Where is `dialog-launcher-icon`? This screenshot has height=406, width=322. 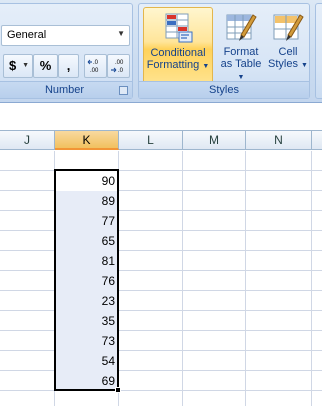 dialog-launcher-icon is located at coordinates (123, 90).